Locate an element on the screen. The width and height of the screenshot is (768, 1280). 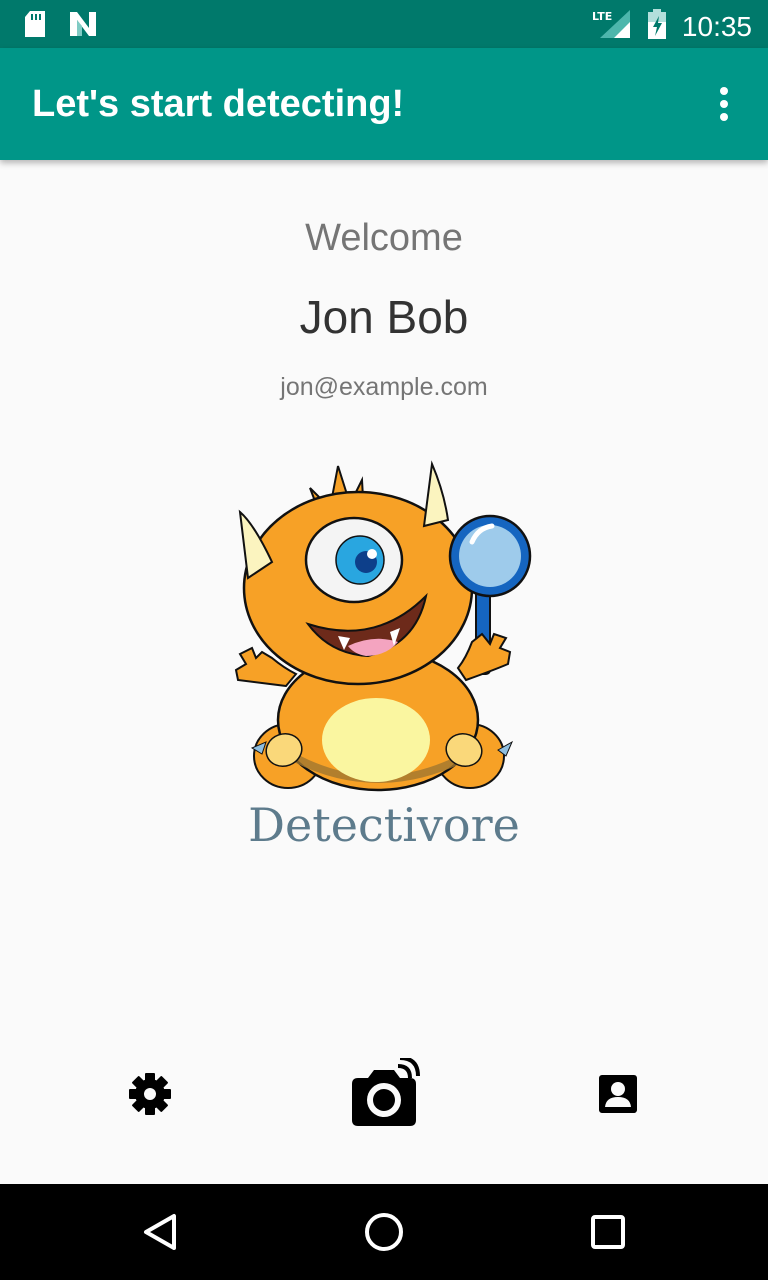
app-bar: Let's start detecting! is located at coordinates (384, 104).